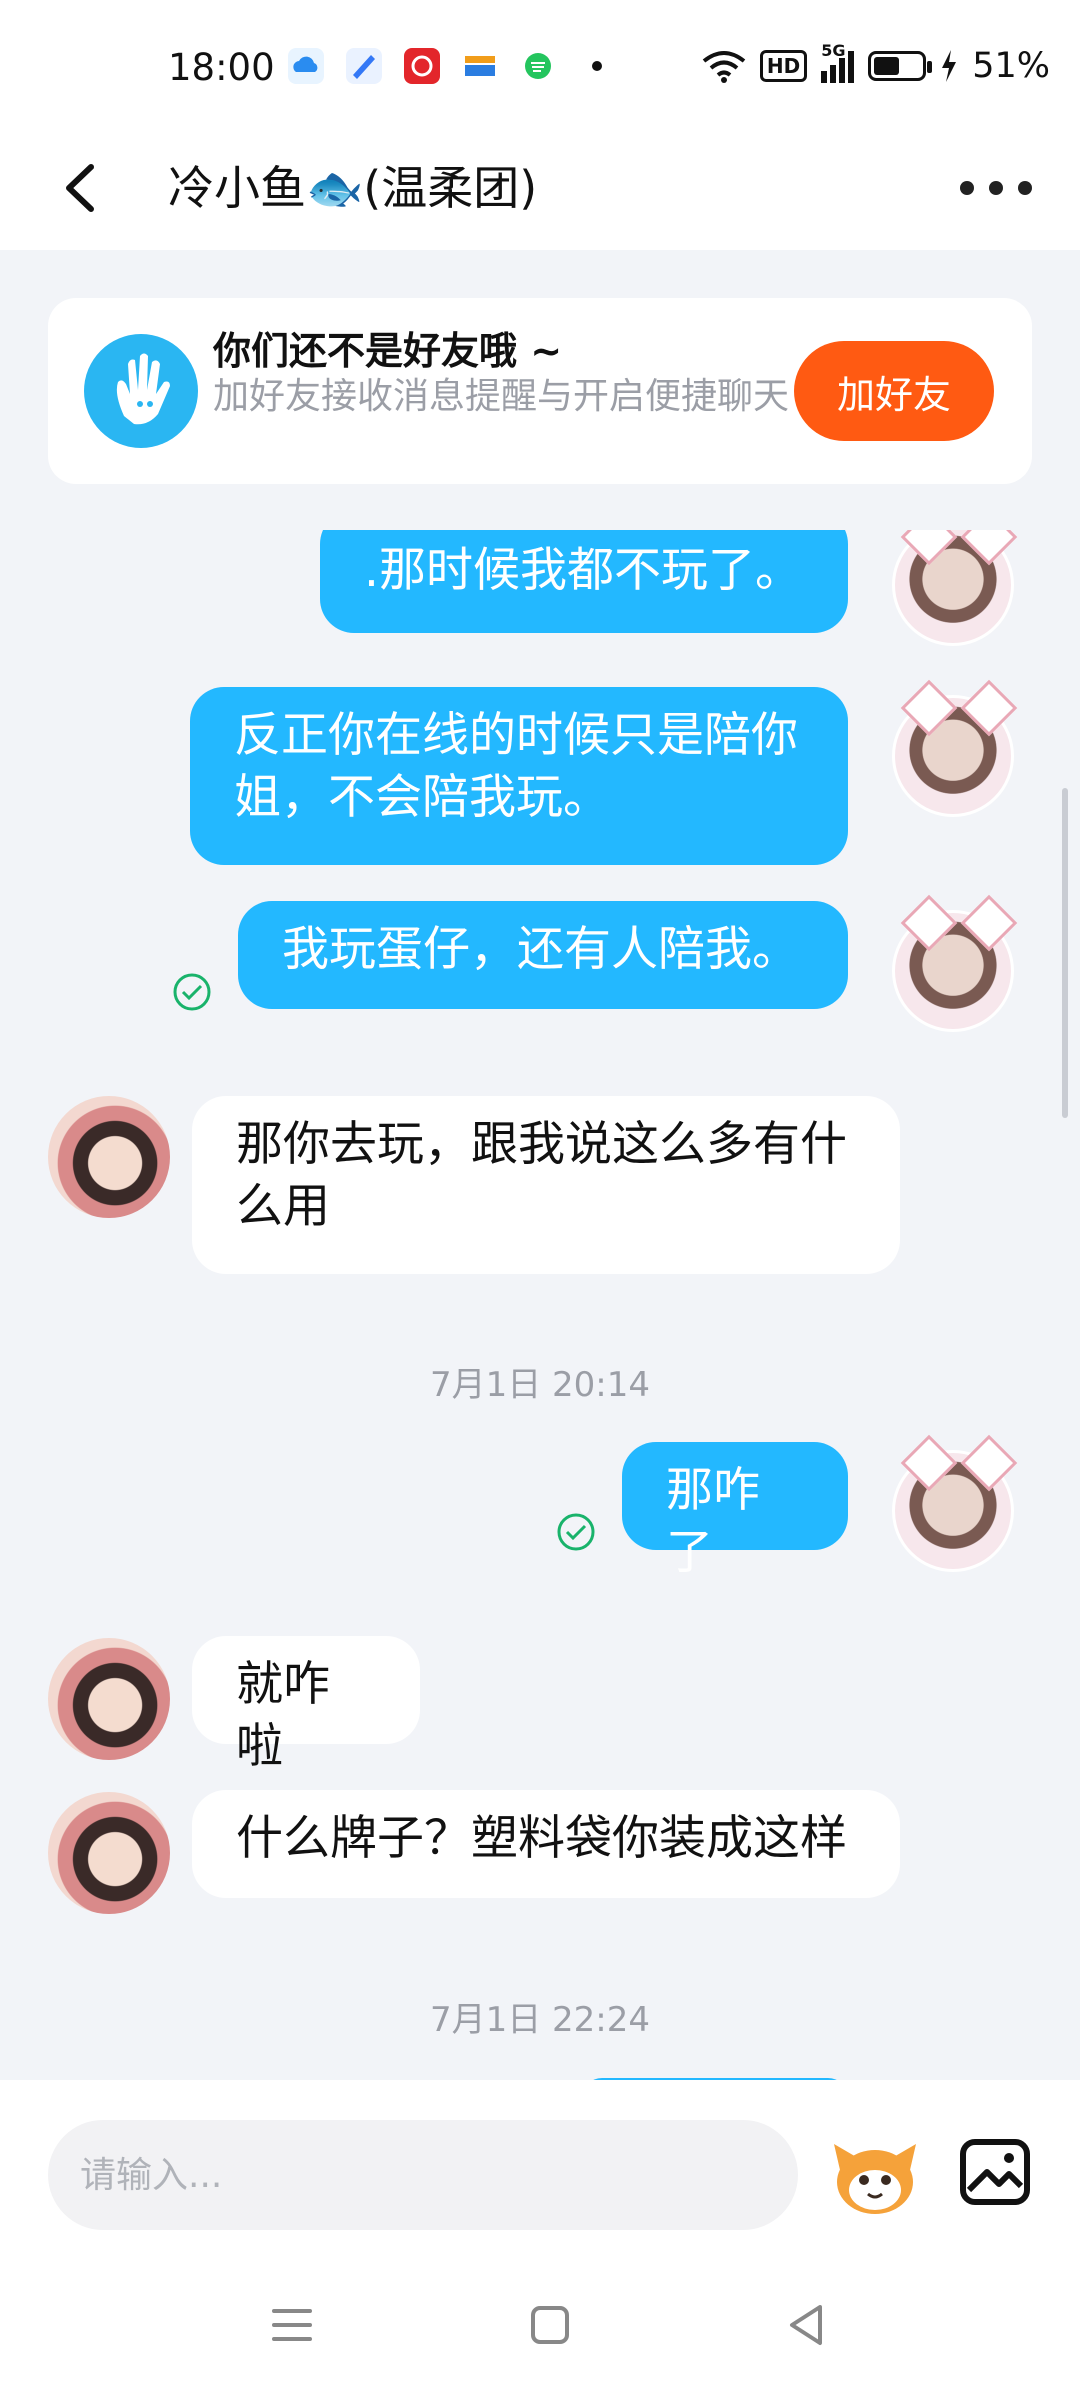 This screenshot has width=1080, height=2400. Describe the element at coordinates (80, 188) in the screenshot. I see `chevron-left-icon` at that location.